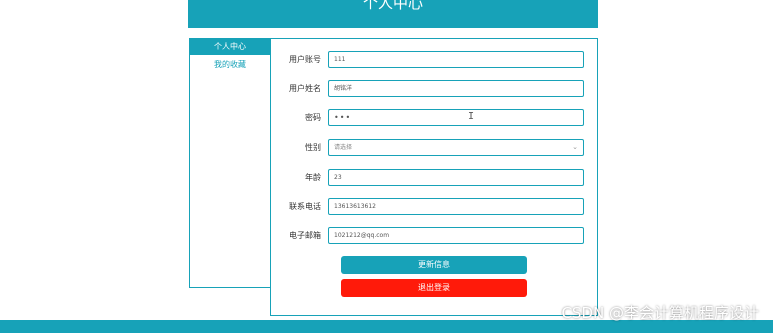  I want to click on password-field: •••, so click(456, 117).